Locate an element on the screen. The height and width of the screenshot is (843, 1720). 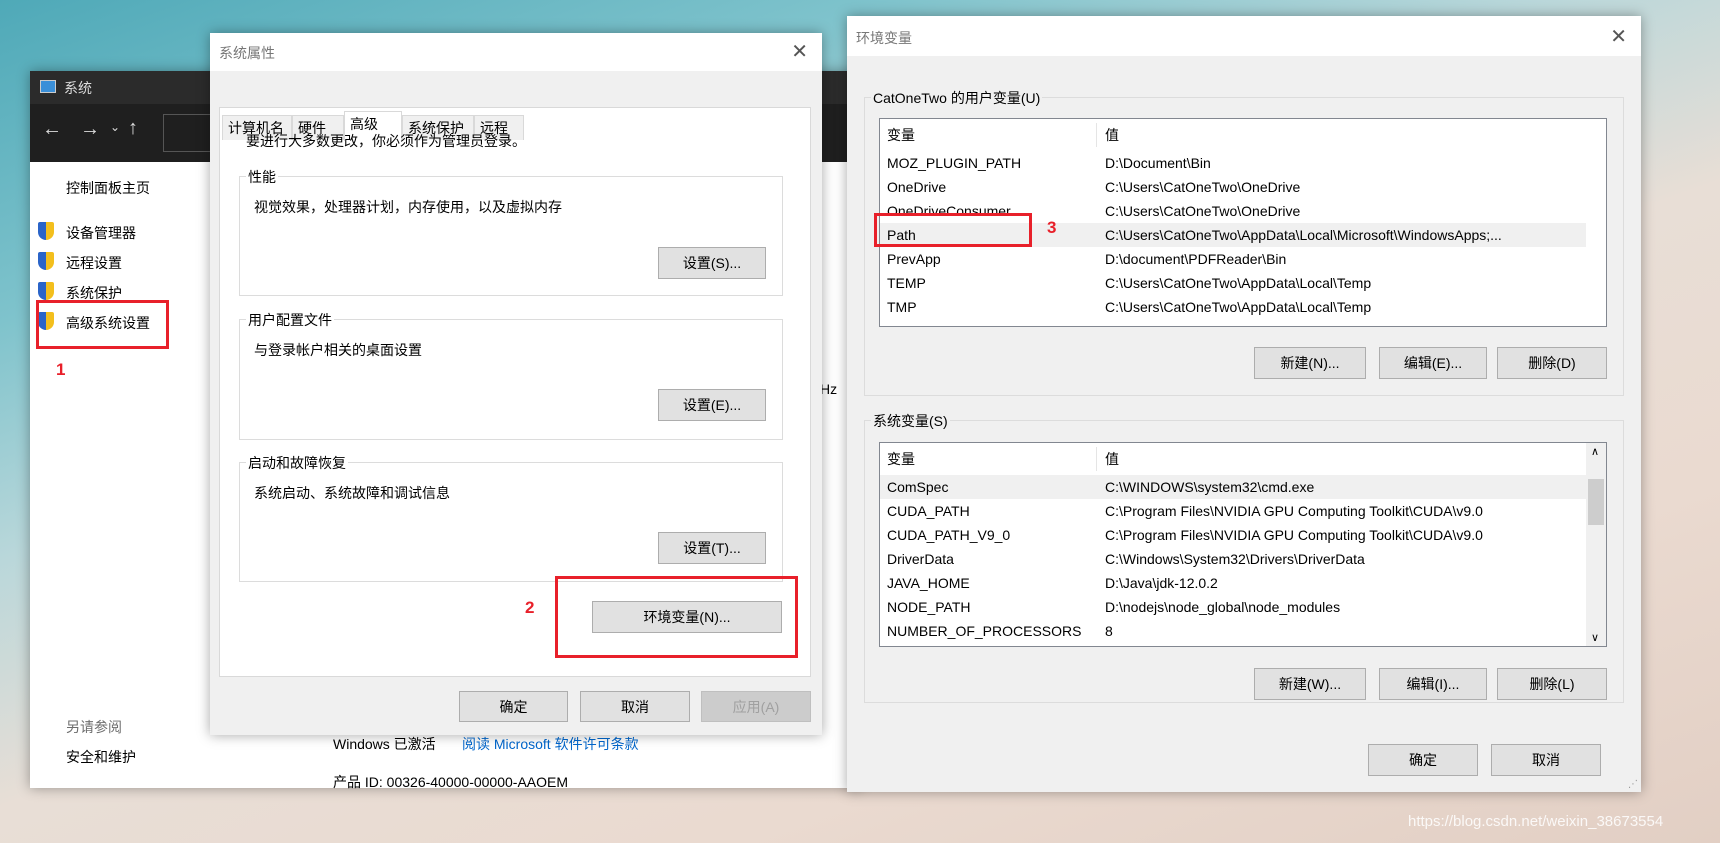
table-row: PrevApp D:\document\PDFReader\Bin is located at coordinates (1233, 259).